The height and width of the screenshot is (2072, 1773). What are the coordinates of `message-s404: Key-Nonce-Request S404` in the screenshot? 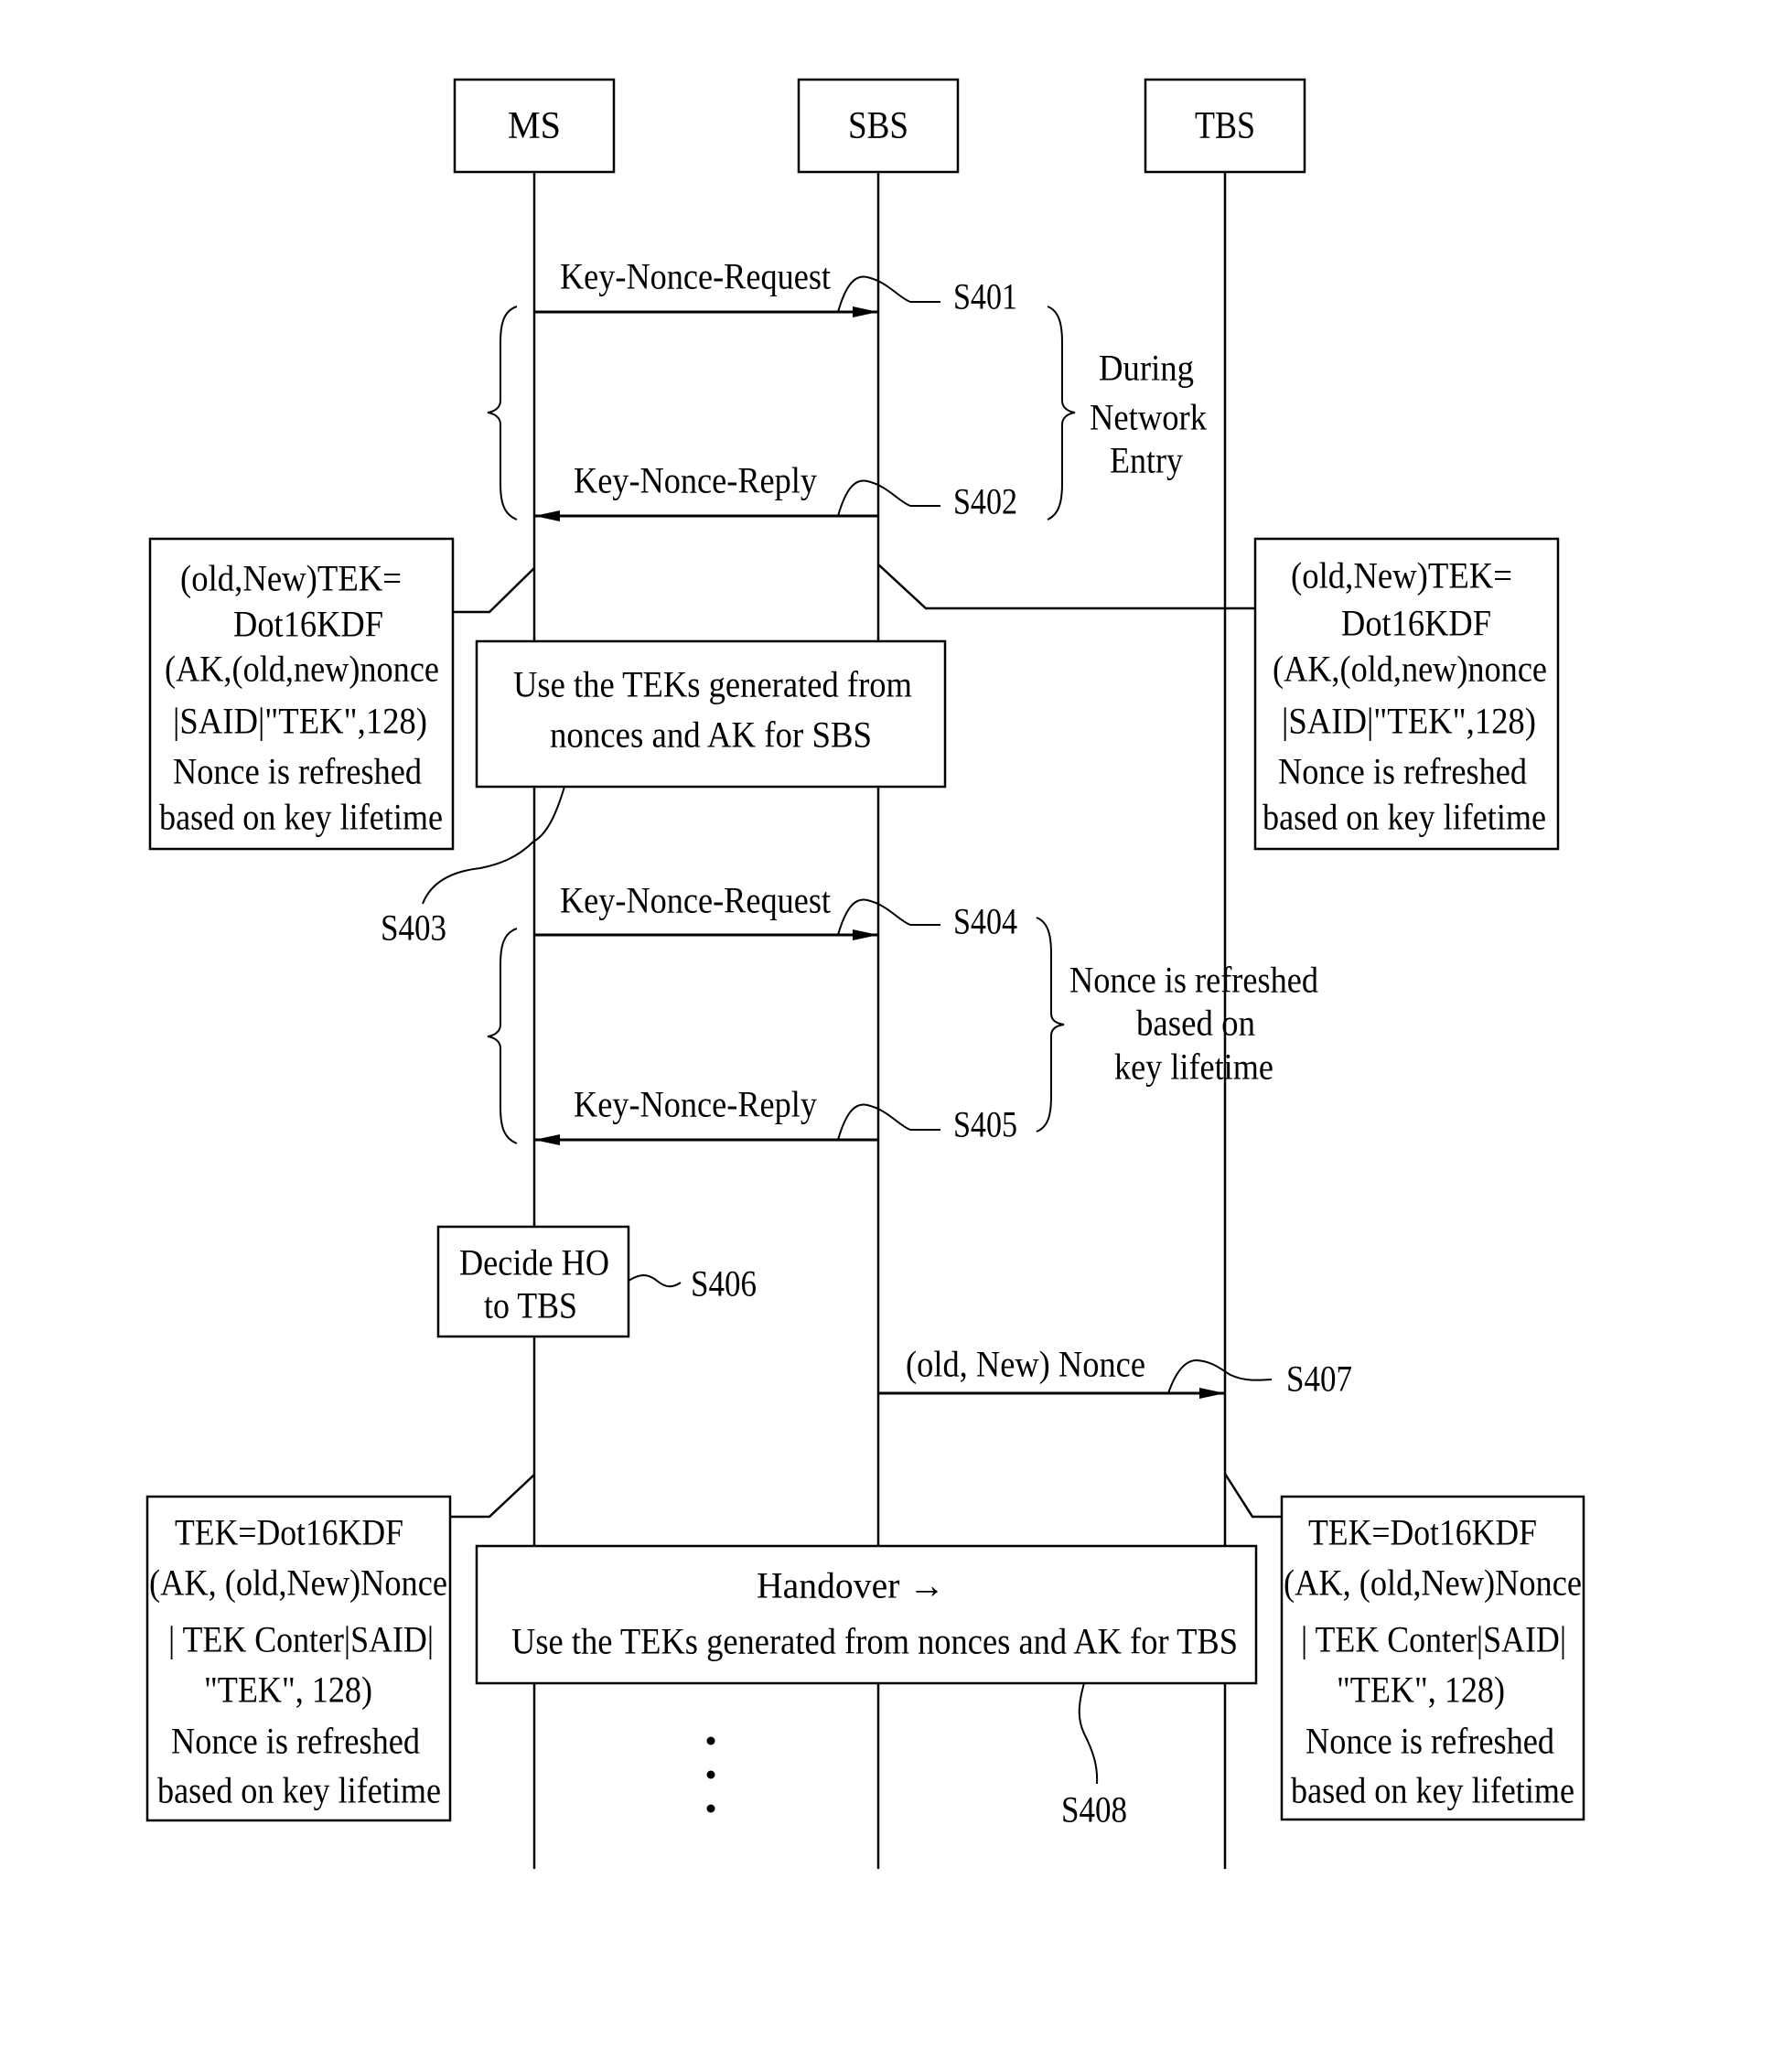 It's located at (775, 911).